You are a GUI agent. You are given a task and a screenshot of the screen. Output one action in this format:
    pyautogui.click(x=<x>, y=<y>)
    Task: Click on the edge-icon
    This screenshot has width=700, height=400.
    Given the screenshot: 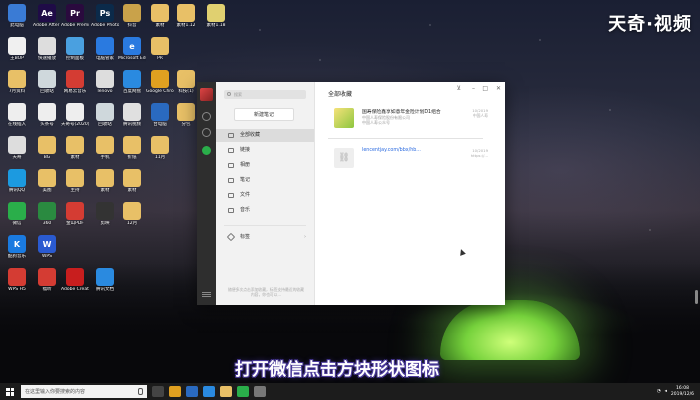 What is the action you would take?
    pyautogui.click(x=209, y=391)
    